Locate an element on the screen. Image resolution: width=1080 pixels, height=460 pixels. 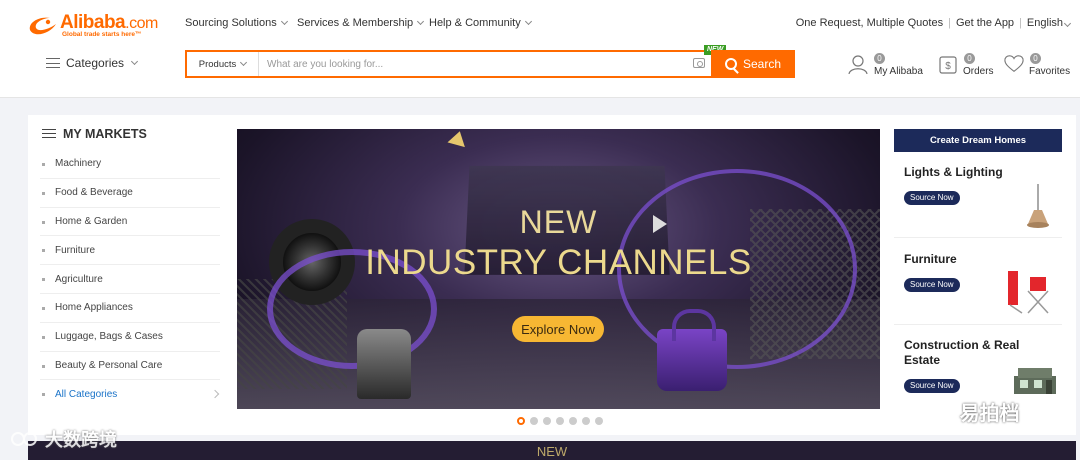
camera-icon is located at coordinates (699, 63).